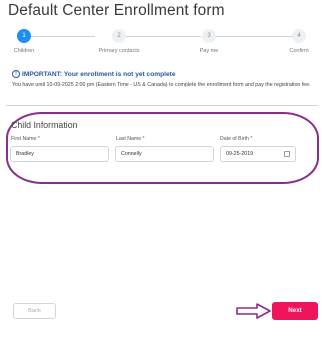 The image size is (322, 359). Describe the element at coordinates (24, 51) in the screenshot. I see `step-1-label: Children` at that location.